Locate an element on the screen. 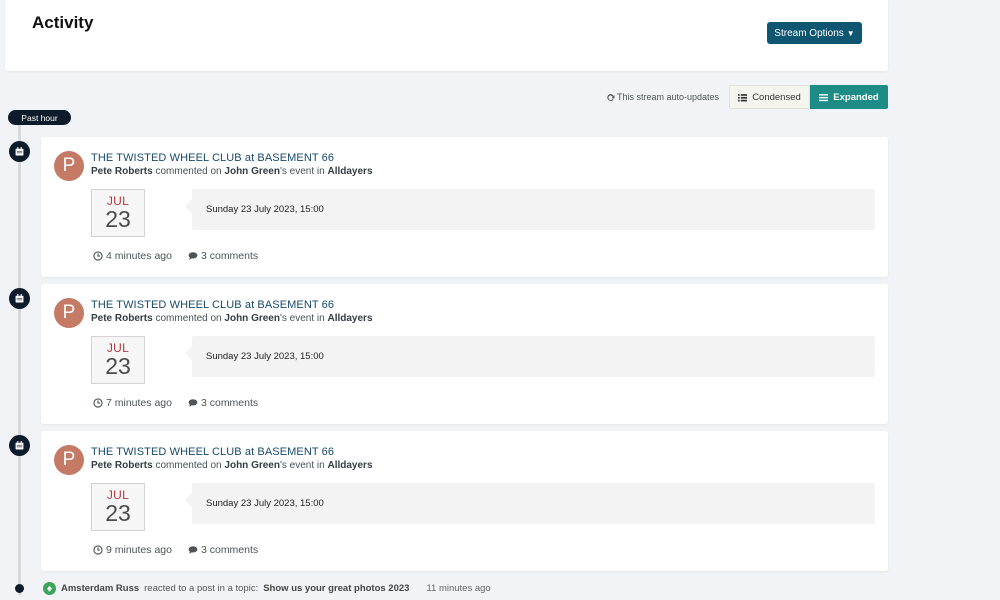 Image resolution: width=1000 pixels, height=600 pixels. condensed-label: Condensed is located at coordinates (776, 97).